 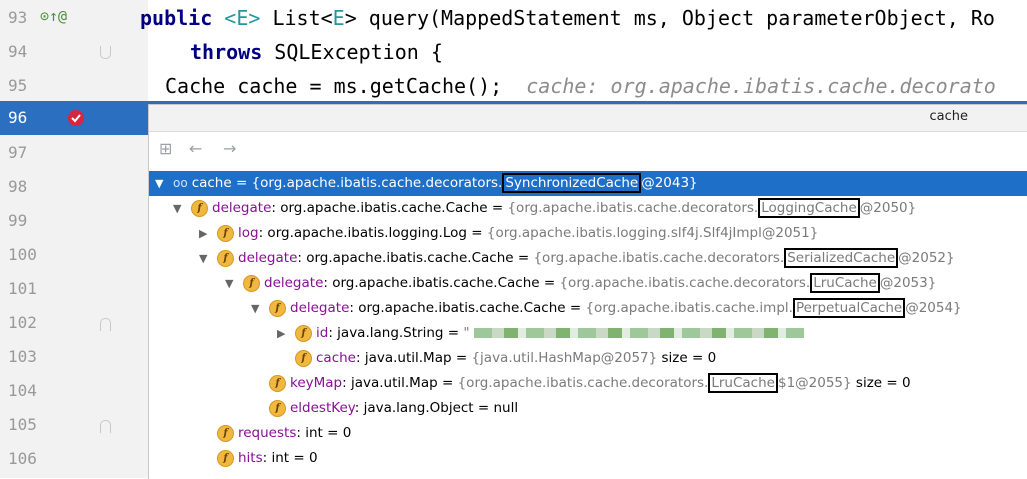 What do you see at coordinates (195, 148) in the screenshot?
I see `back-arrow-icon: ←` at bounding box center [195, 148].